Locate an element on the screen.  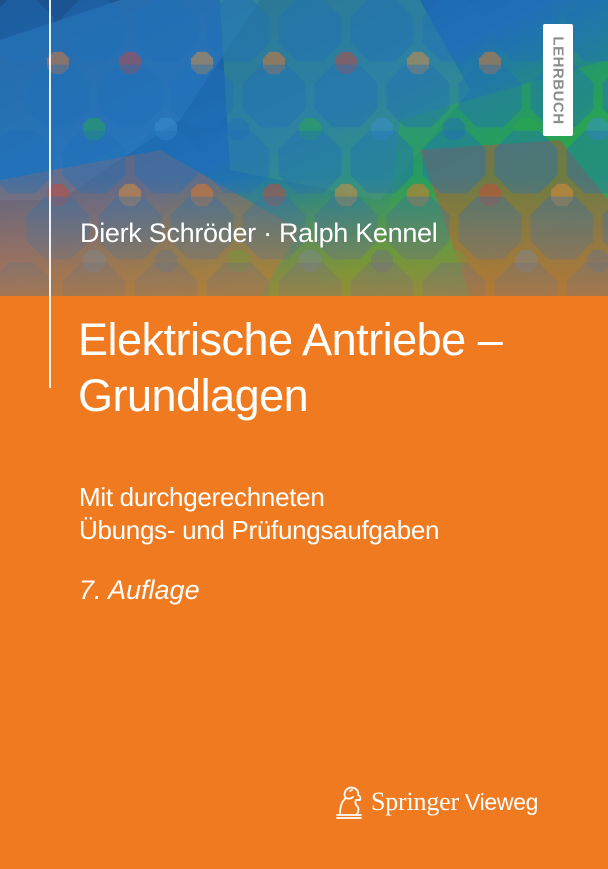
series-badge-label: LEHRBUCH is located at coordinates (558, 80).